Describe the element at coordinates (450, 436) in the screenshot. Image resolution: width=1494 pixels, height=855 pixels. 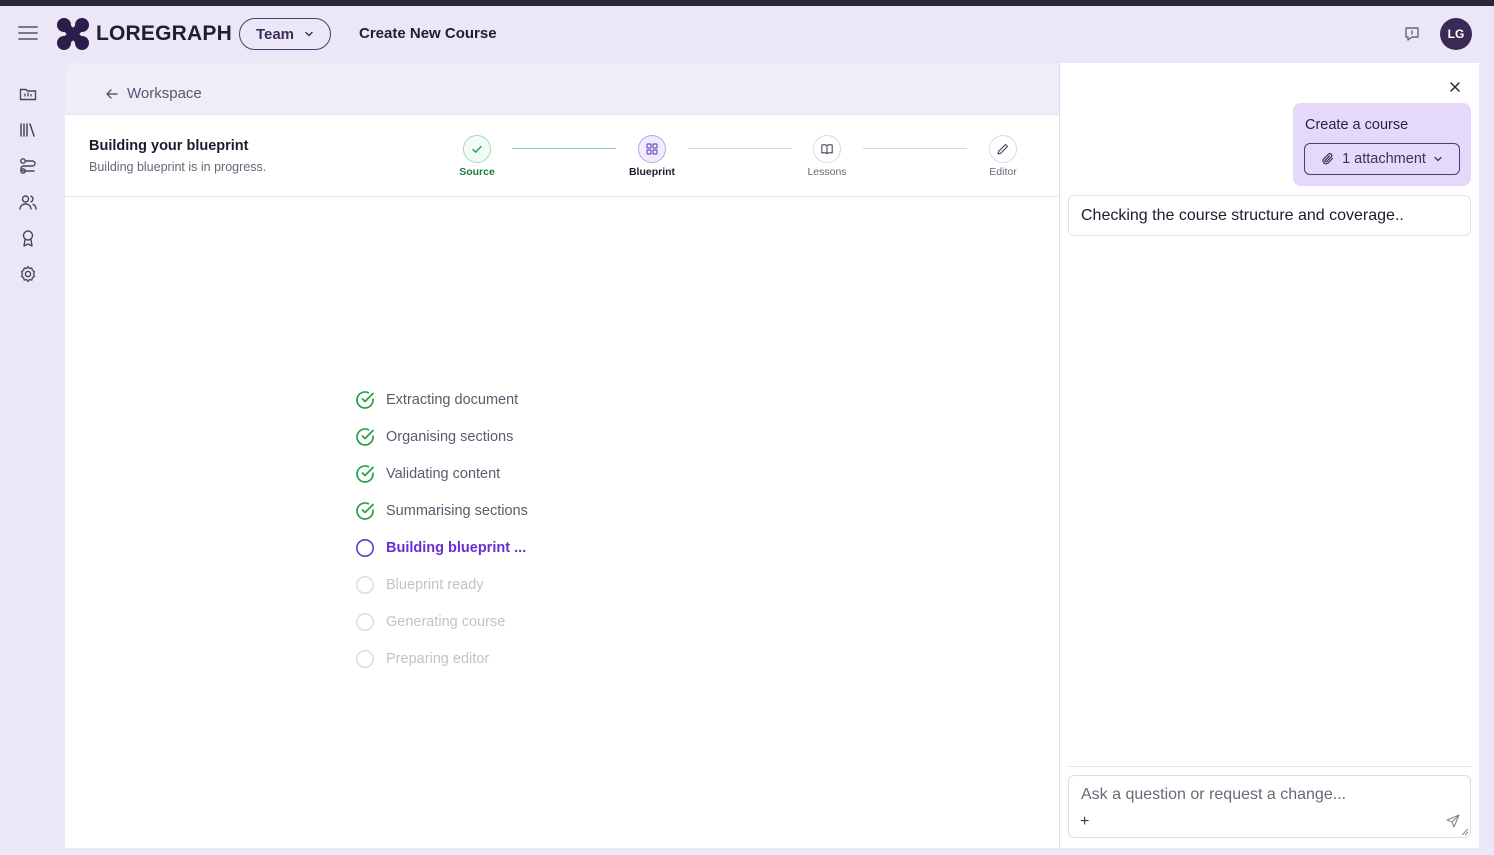
I see `progress-item-label: Organising sections` at that location.